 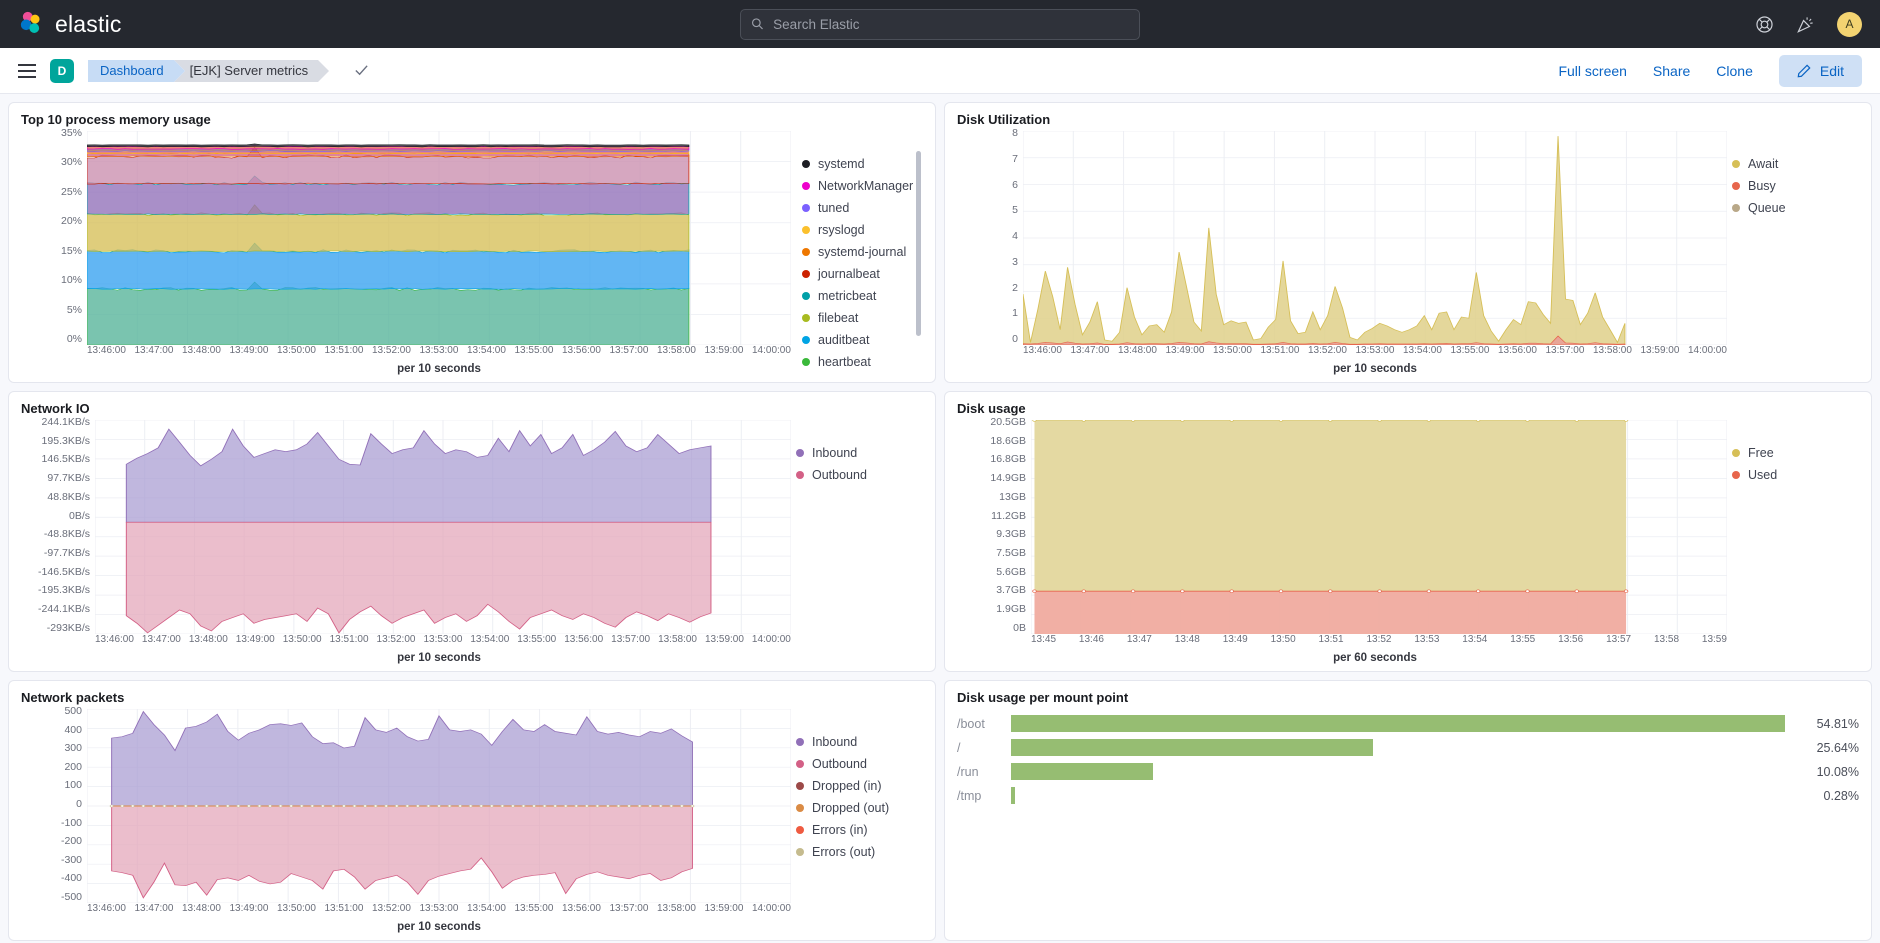 I want to click on disk-utilization-y-axis: 8 7 6 5 4 3 2 1 0, so click(x=990, y=236).